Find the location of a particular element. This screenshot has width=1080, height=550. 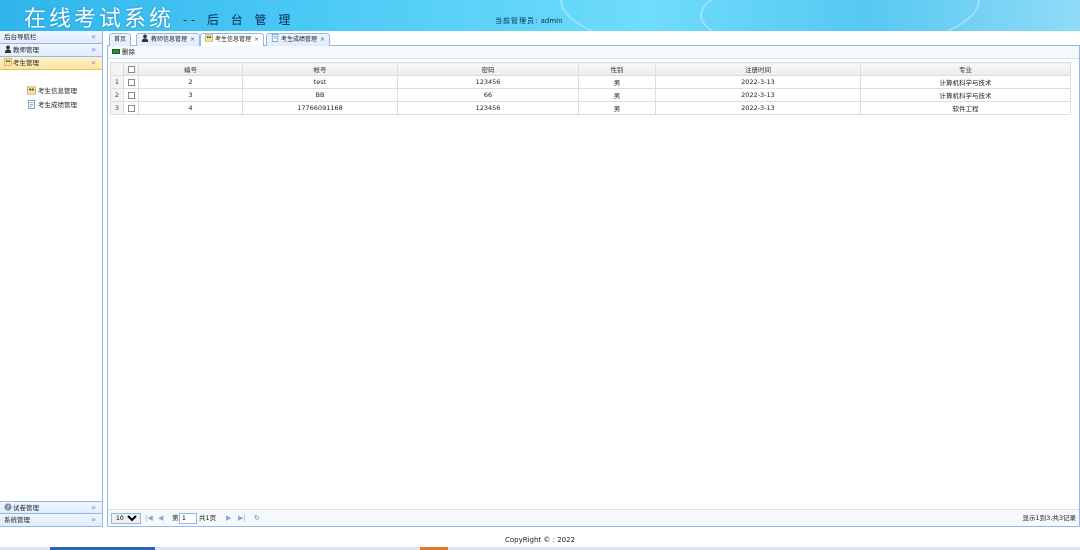

sidebar-item-student-info: 考生信息管理 is located at coordinates (51, 91).